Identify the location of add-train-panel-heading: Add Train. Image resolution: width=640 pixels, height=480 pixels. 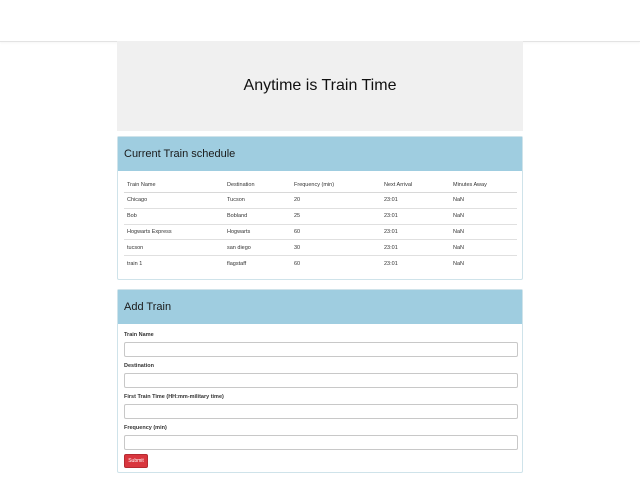
(320, 307).